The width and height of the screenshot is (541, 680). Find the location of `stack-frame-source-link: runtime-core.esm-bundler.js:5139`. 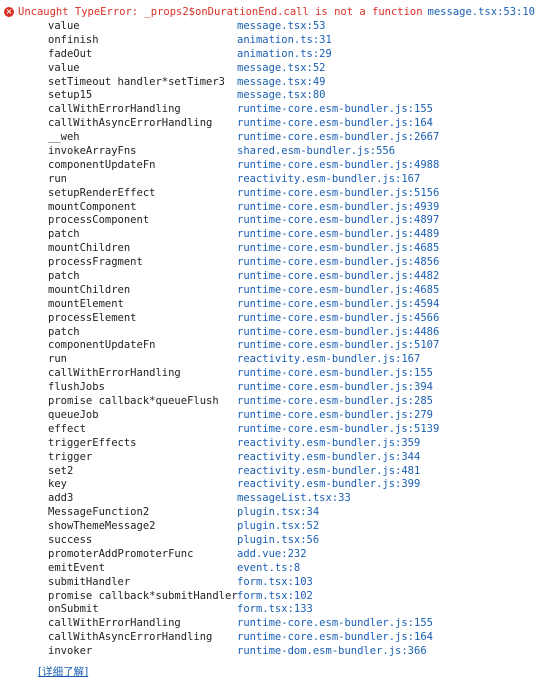

stack-frame-source-link: runtime-core.esm-bundler.js:5139 is located at coordinates (338, 430).